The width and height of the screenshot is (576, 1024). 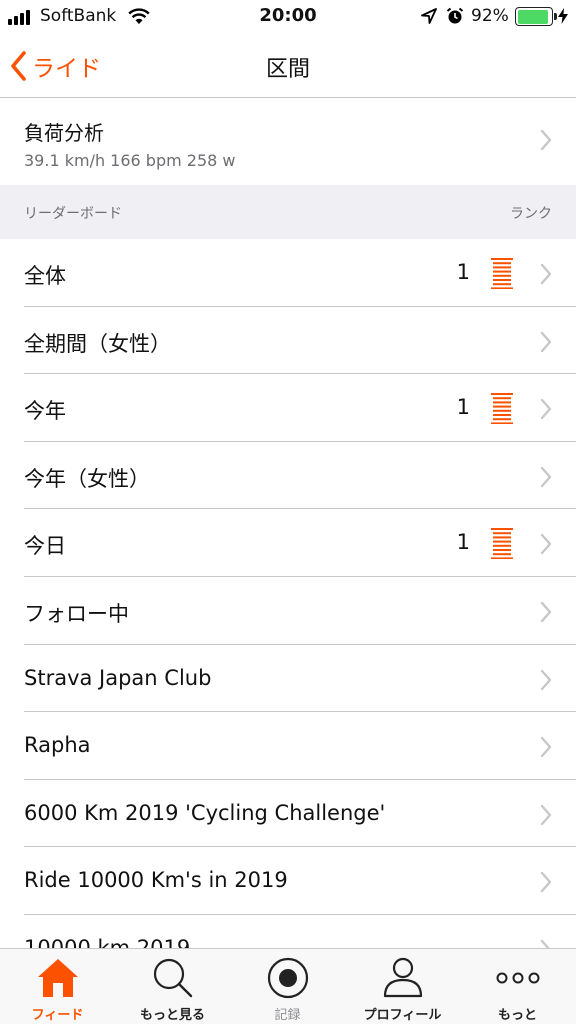 What do you see at coordinates (45, 546) in the screenshot?
I see `leaderboard-row-label: 今日` at bounding box center [45, 546].